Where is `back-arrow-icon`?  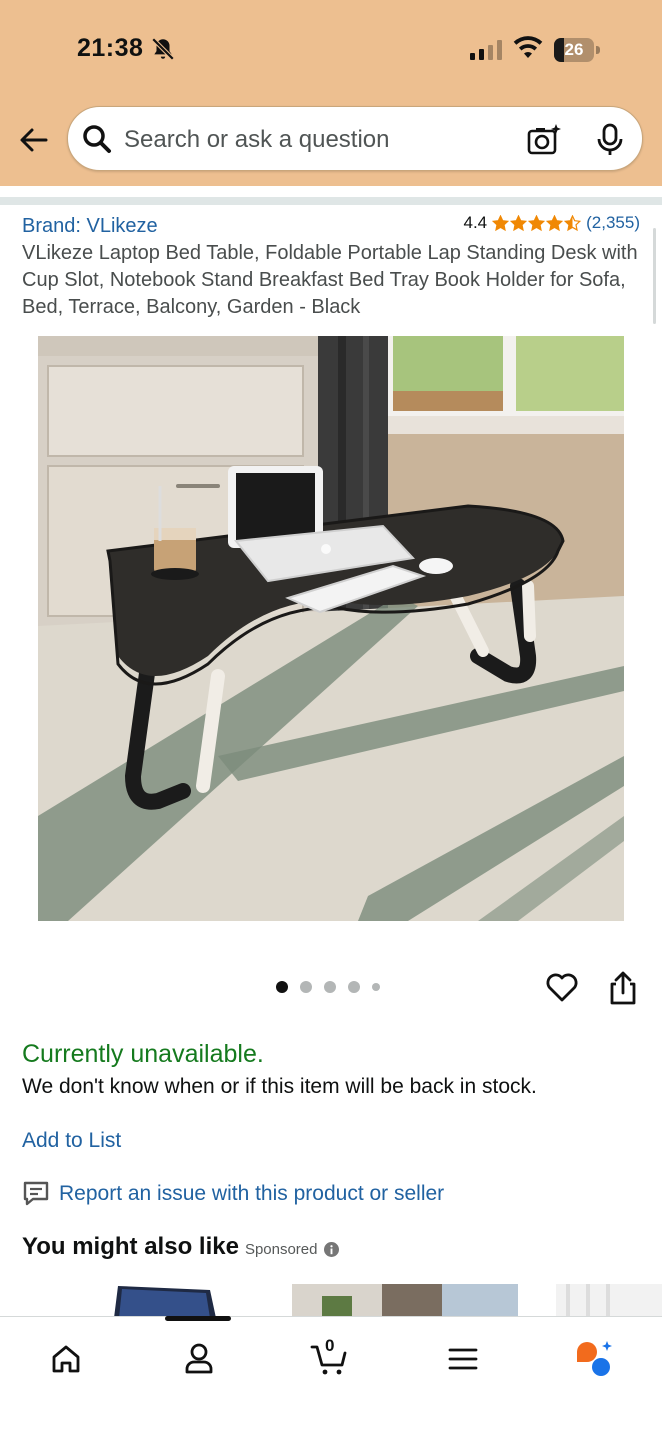 back-arrow-icon is located at coordinates (34, 140).